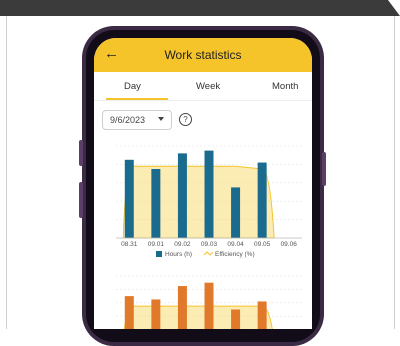 The width and height of the screenshot is (400, 346). What do you see at coordinates (159, 254) in the screenshot?
I see `legend-hours-swatch` at bounding box center [159, 254].